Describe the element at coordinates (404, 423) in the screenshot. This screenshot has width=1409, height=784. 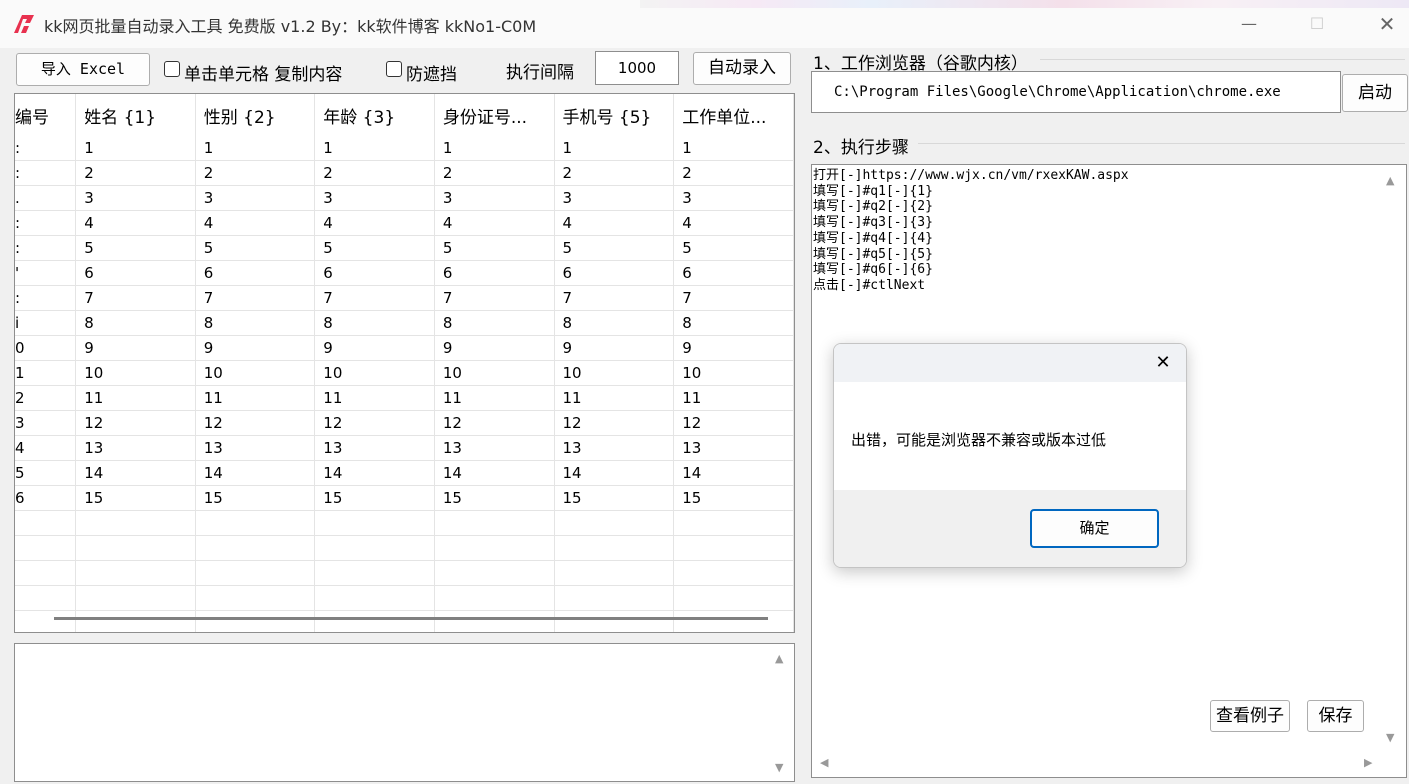
I see `table-row: 3 12 12 12 12 12 12` at that location.